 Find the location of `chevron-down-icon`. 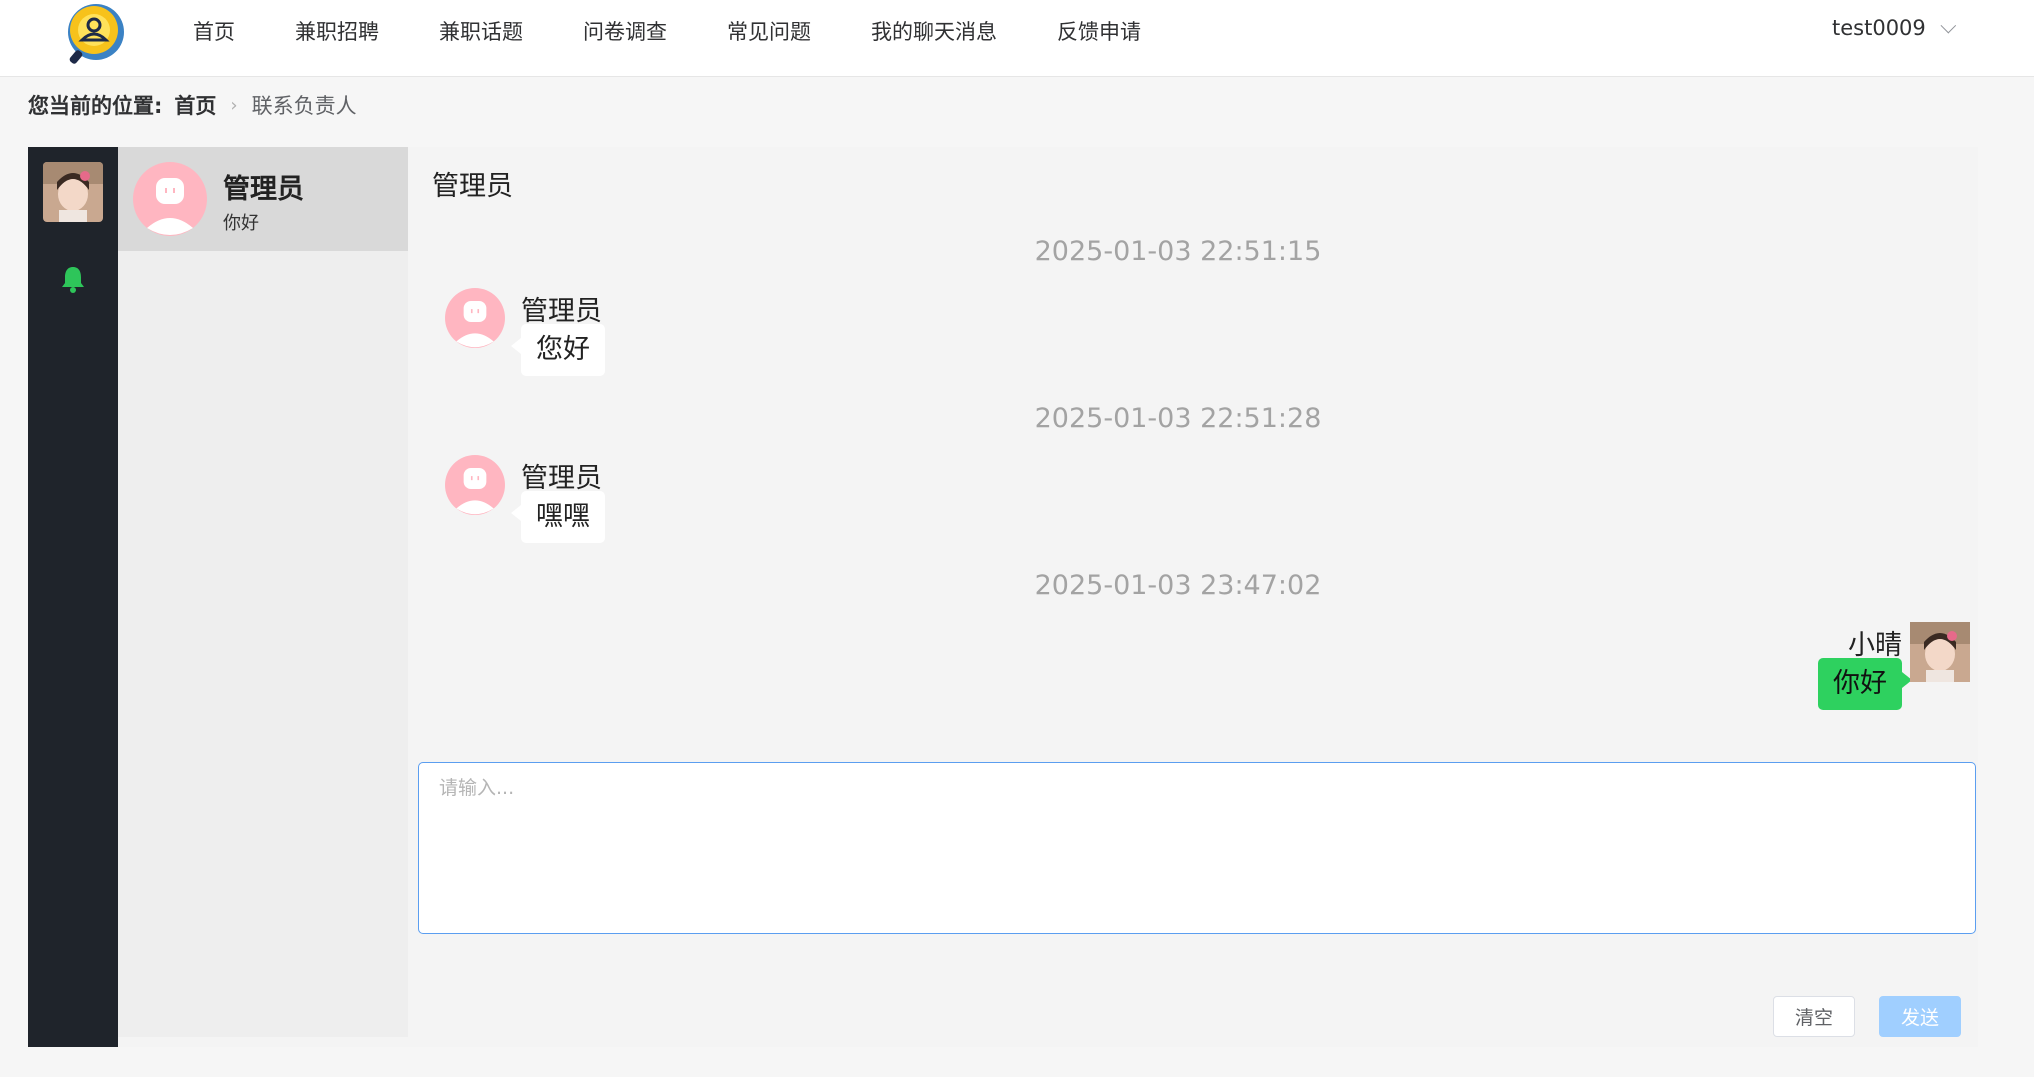

chevron-down-icon is located at coordinates (1948, 25).